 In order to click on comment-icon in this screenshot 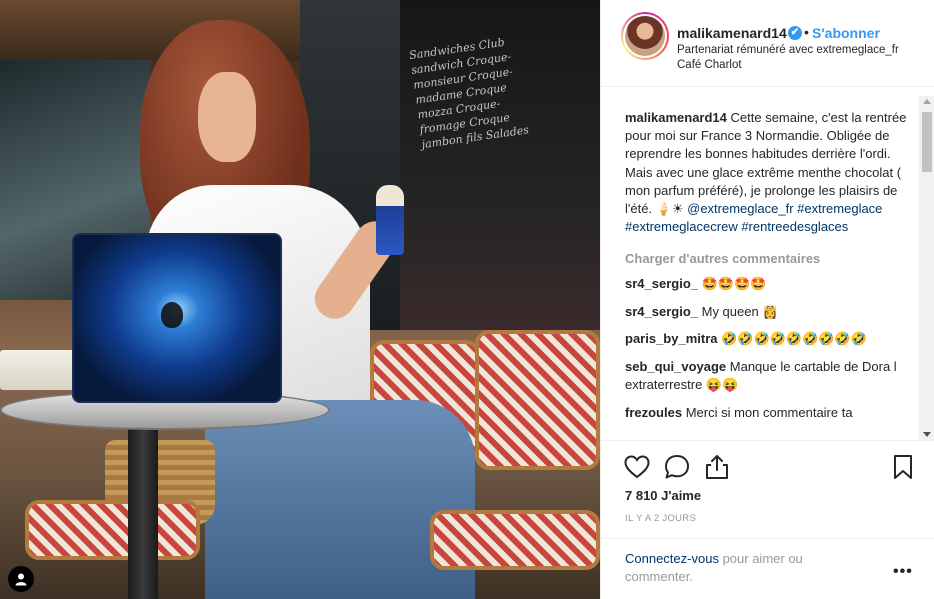, I will do `click(677, 467)`.